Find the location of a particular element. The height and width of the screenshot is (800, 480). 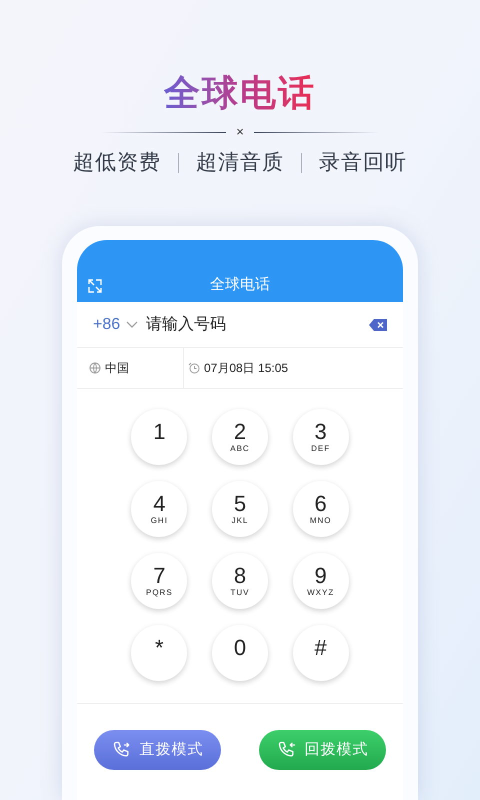

dial-key: * is located at coordinates (159, 653).